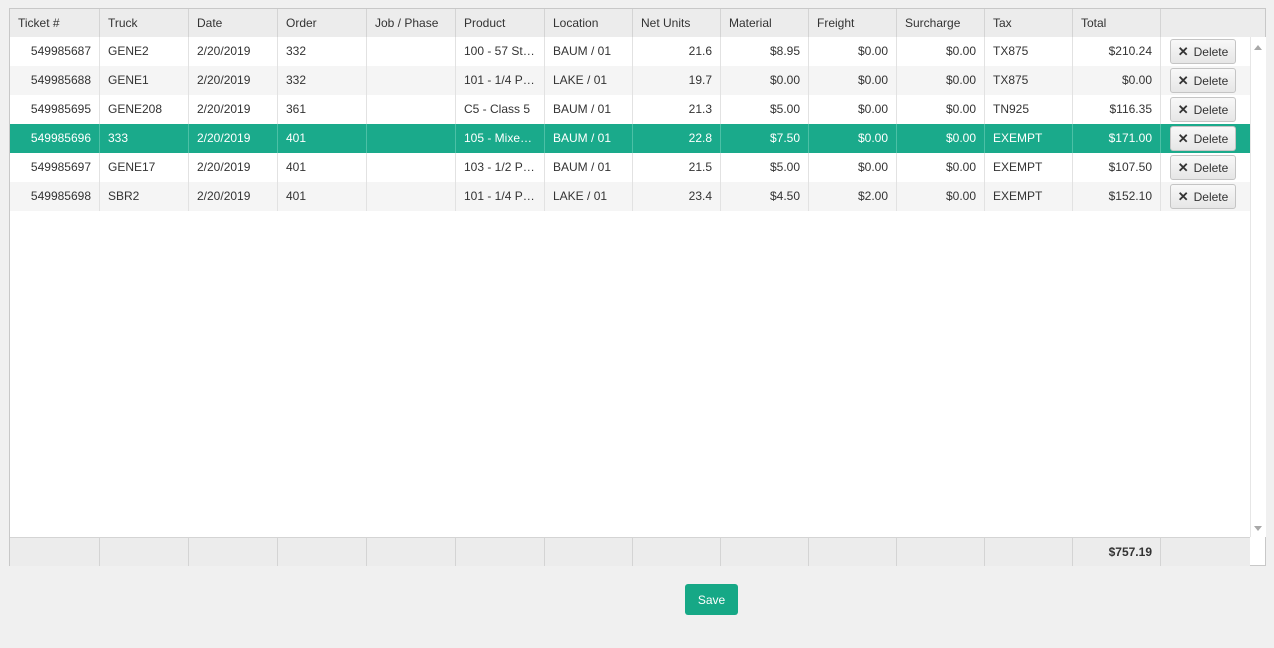 The height and width of the screenshot is (648, 1274). Describe the element at coordinates (853, 23) in the screenshot. I see `column-header-freight: Freight` at that location.